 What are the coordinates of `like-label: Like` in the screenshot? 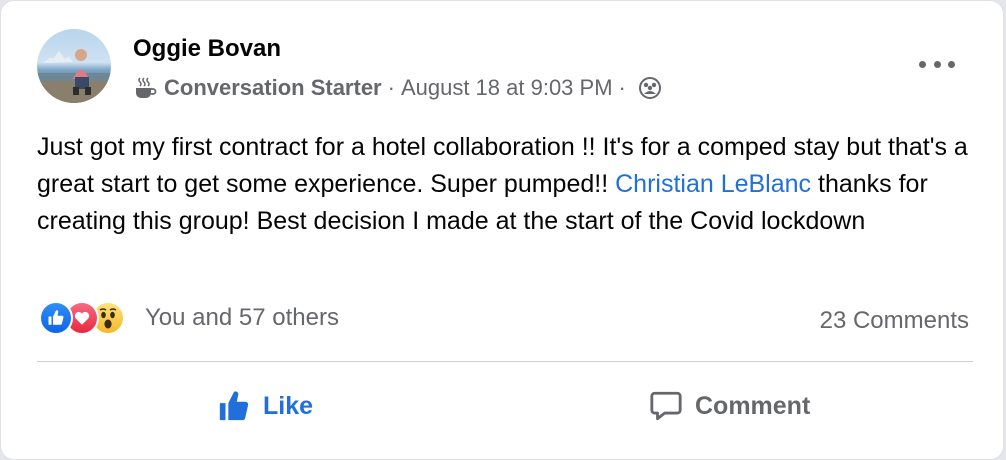 It's located at (288, 405).